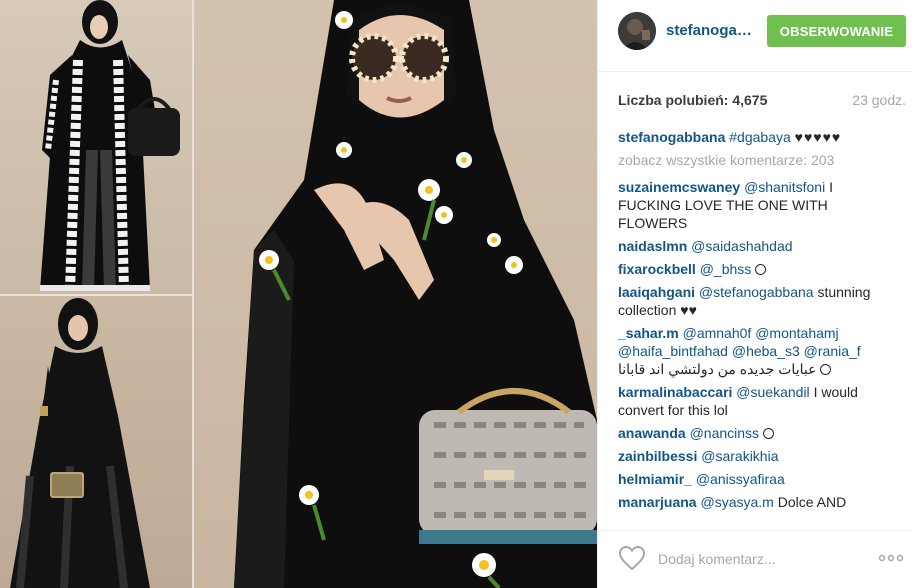 The height and width of the screenshot is (588, 912). What do you see at coordinates (739, 456) in the screenshot?
I see `comment-mention: @sarakikhia` at bounding box center [739, 456].